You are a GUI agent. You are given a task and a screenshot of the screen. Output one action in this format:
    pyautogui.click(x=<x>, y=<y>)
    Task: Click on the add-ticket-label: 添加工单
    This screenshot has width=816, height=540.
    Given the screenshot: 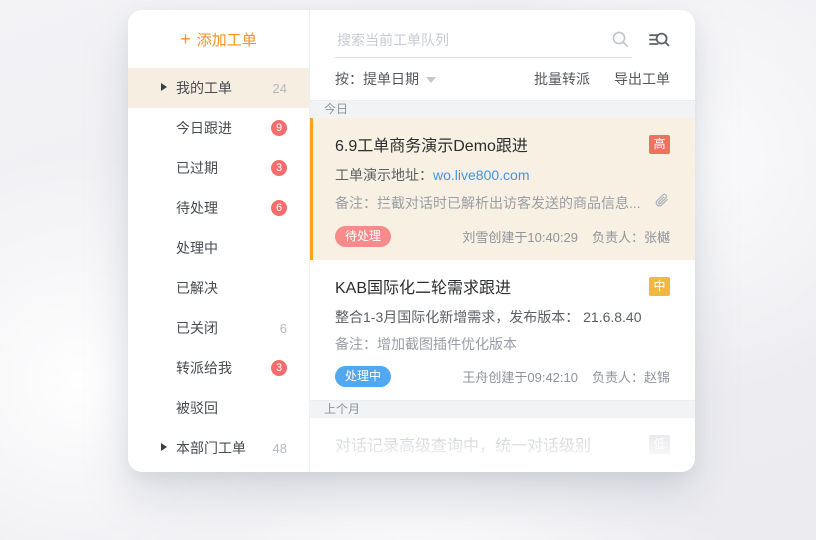 What is the action you would take?
    pyautogui.click(x=226, y=40)
    